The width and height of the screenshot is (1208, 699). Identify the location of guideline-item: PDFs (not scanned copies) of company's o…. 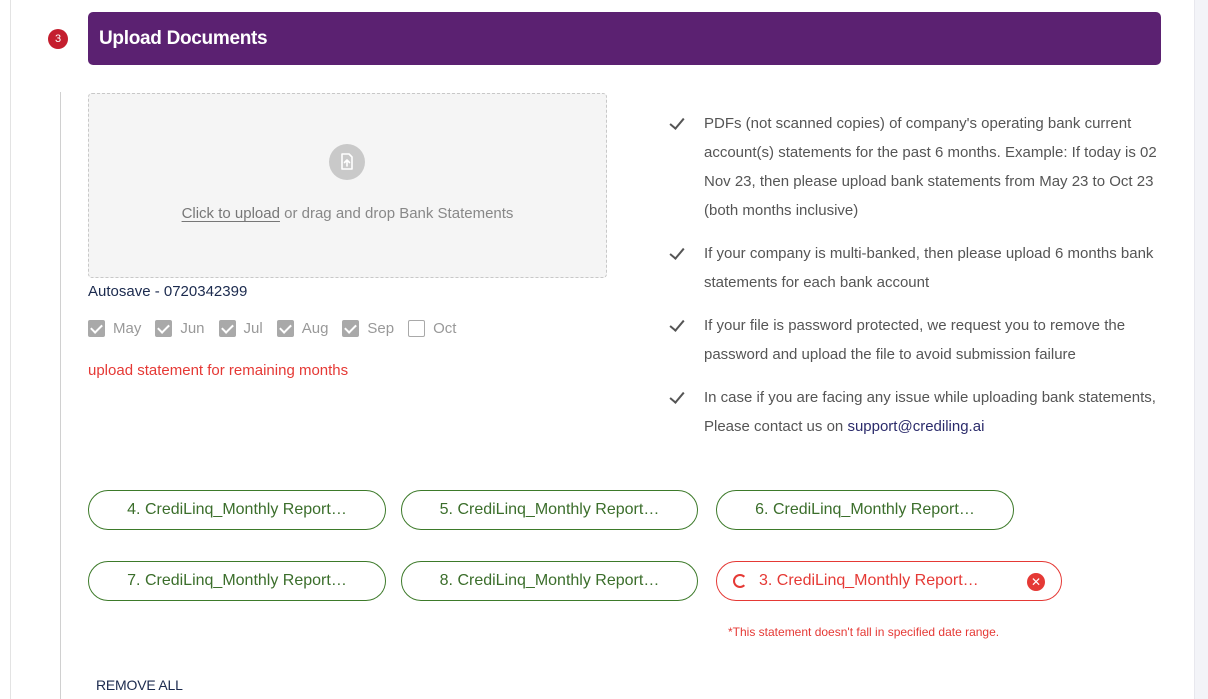
(918, 168).